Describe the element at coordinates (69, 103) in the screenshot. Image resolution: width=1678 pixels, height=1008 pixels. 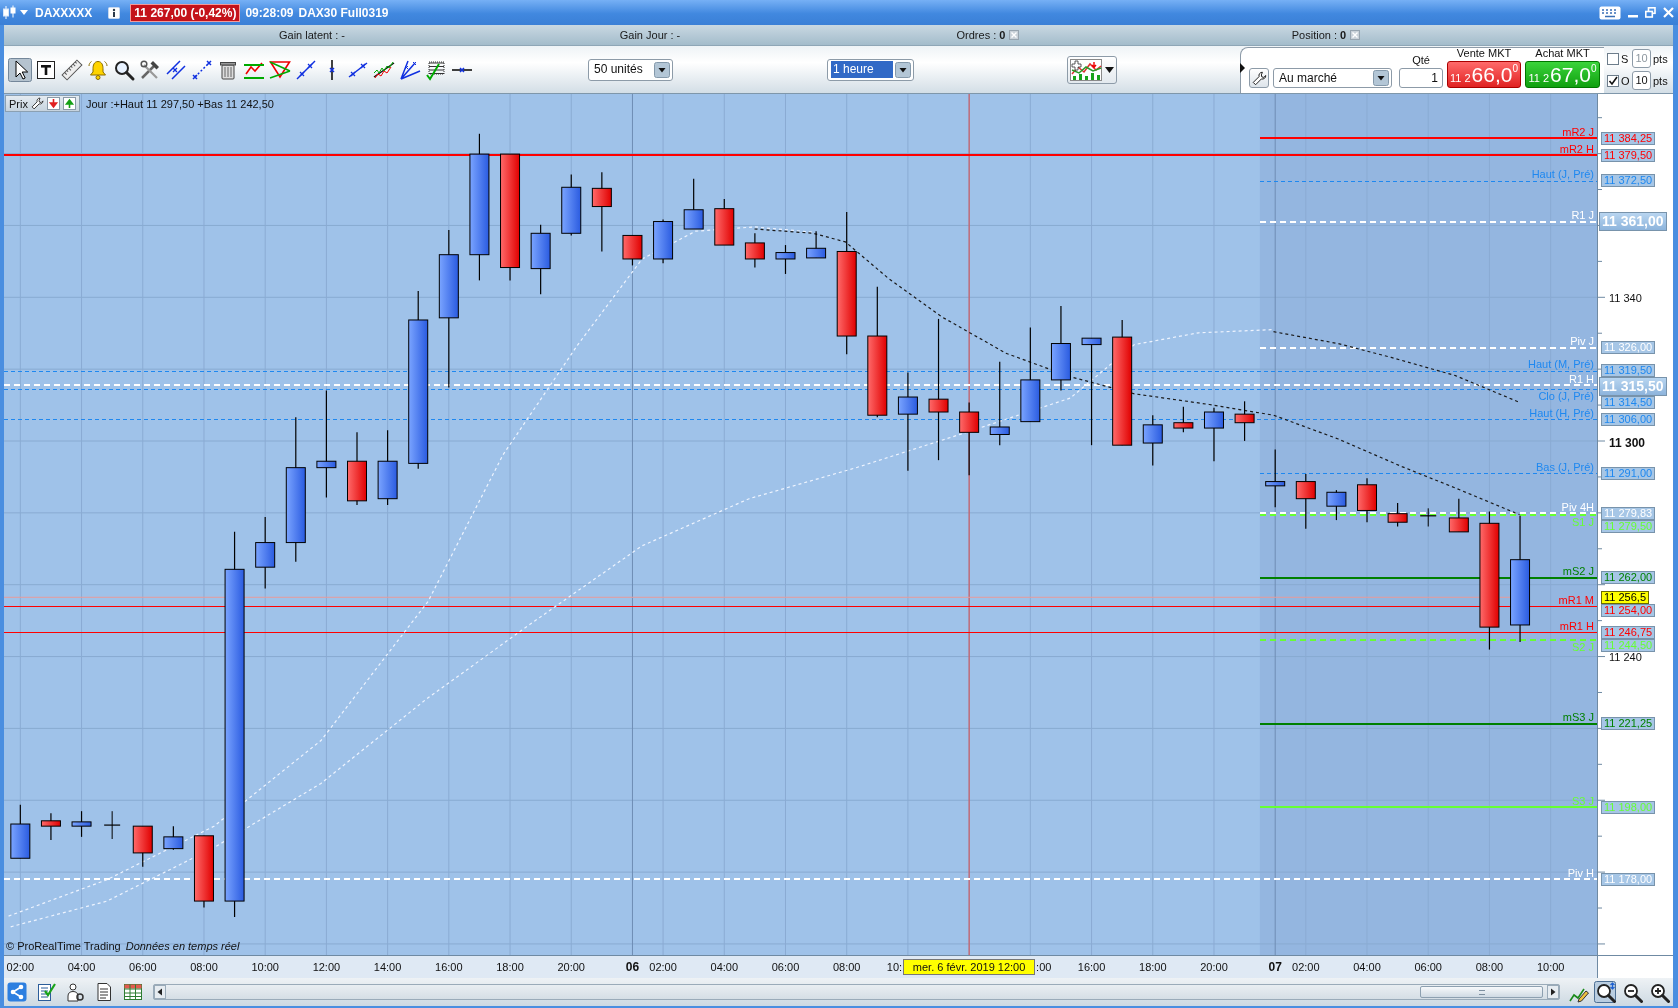
I see `up-arrow-icon` at that location.